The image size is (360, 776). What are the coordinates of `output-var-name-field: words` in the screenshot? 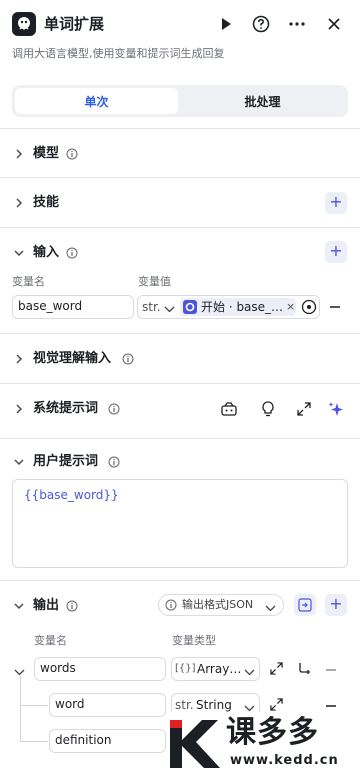 It's located at (100, 669).